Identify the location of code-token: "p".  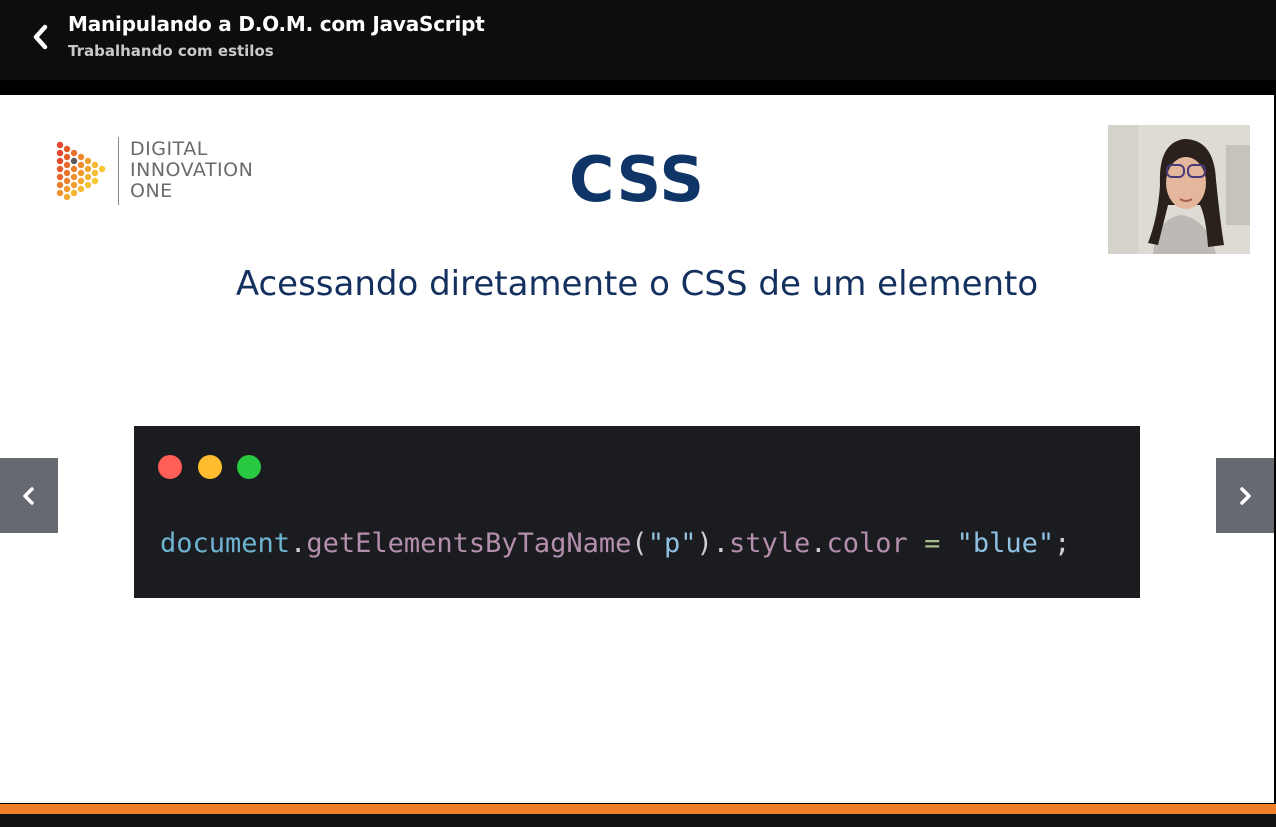
(672, 543).